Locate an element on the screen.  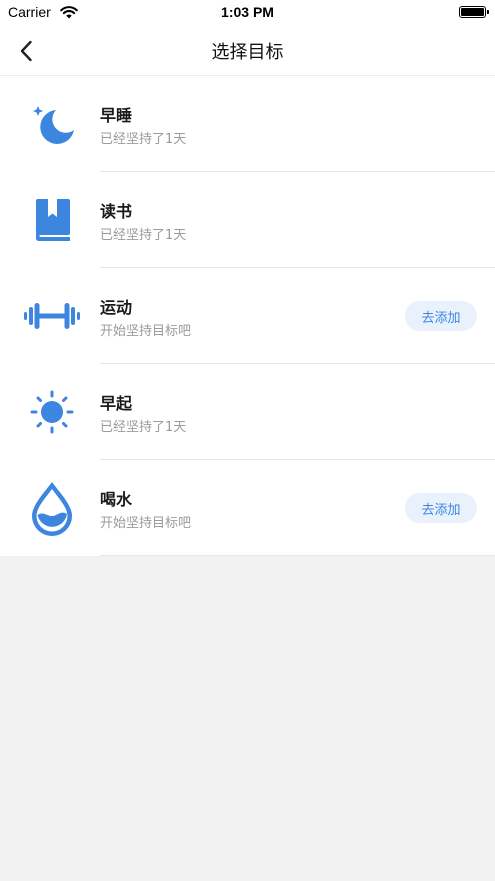
nav-bar: 选择目标 is located at coordinates (247, 51).